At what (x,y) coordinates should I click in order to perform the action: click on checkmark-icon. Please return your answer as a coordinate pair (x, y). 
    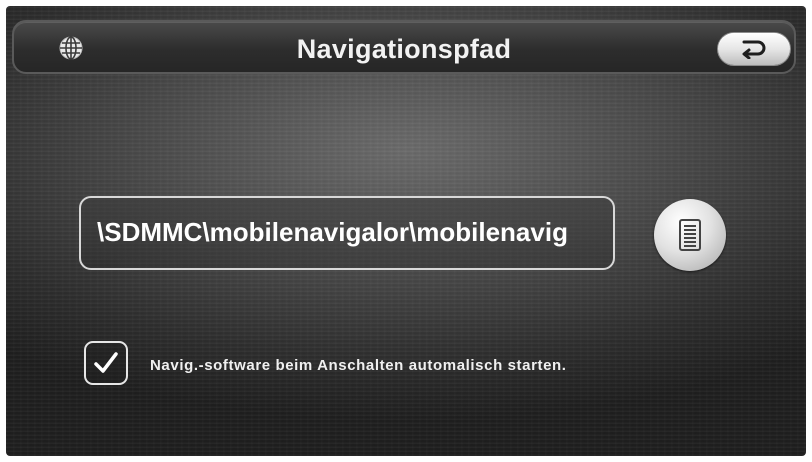
    Looking at the image, I should click on (106, 362).